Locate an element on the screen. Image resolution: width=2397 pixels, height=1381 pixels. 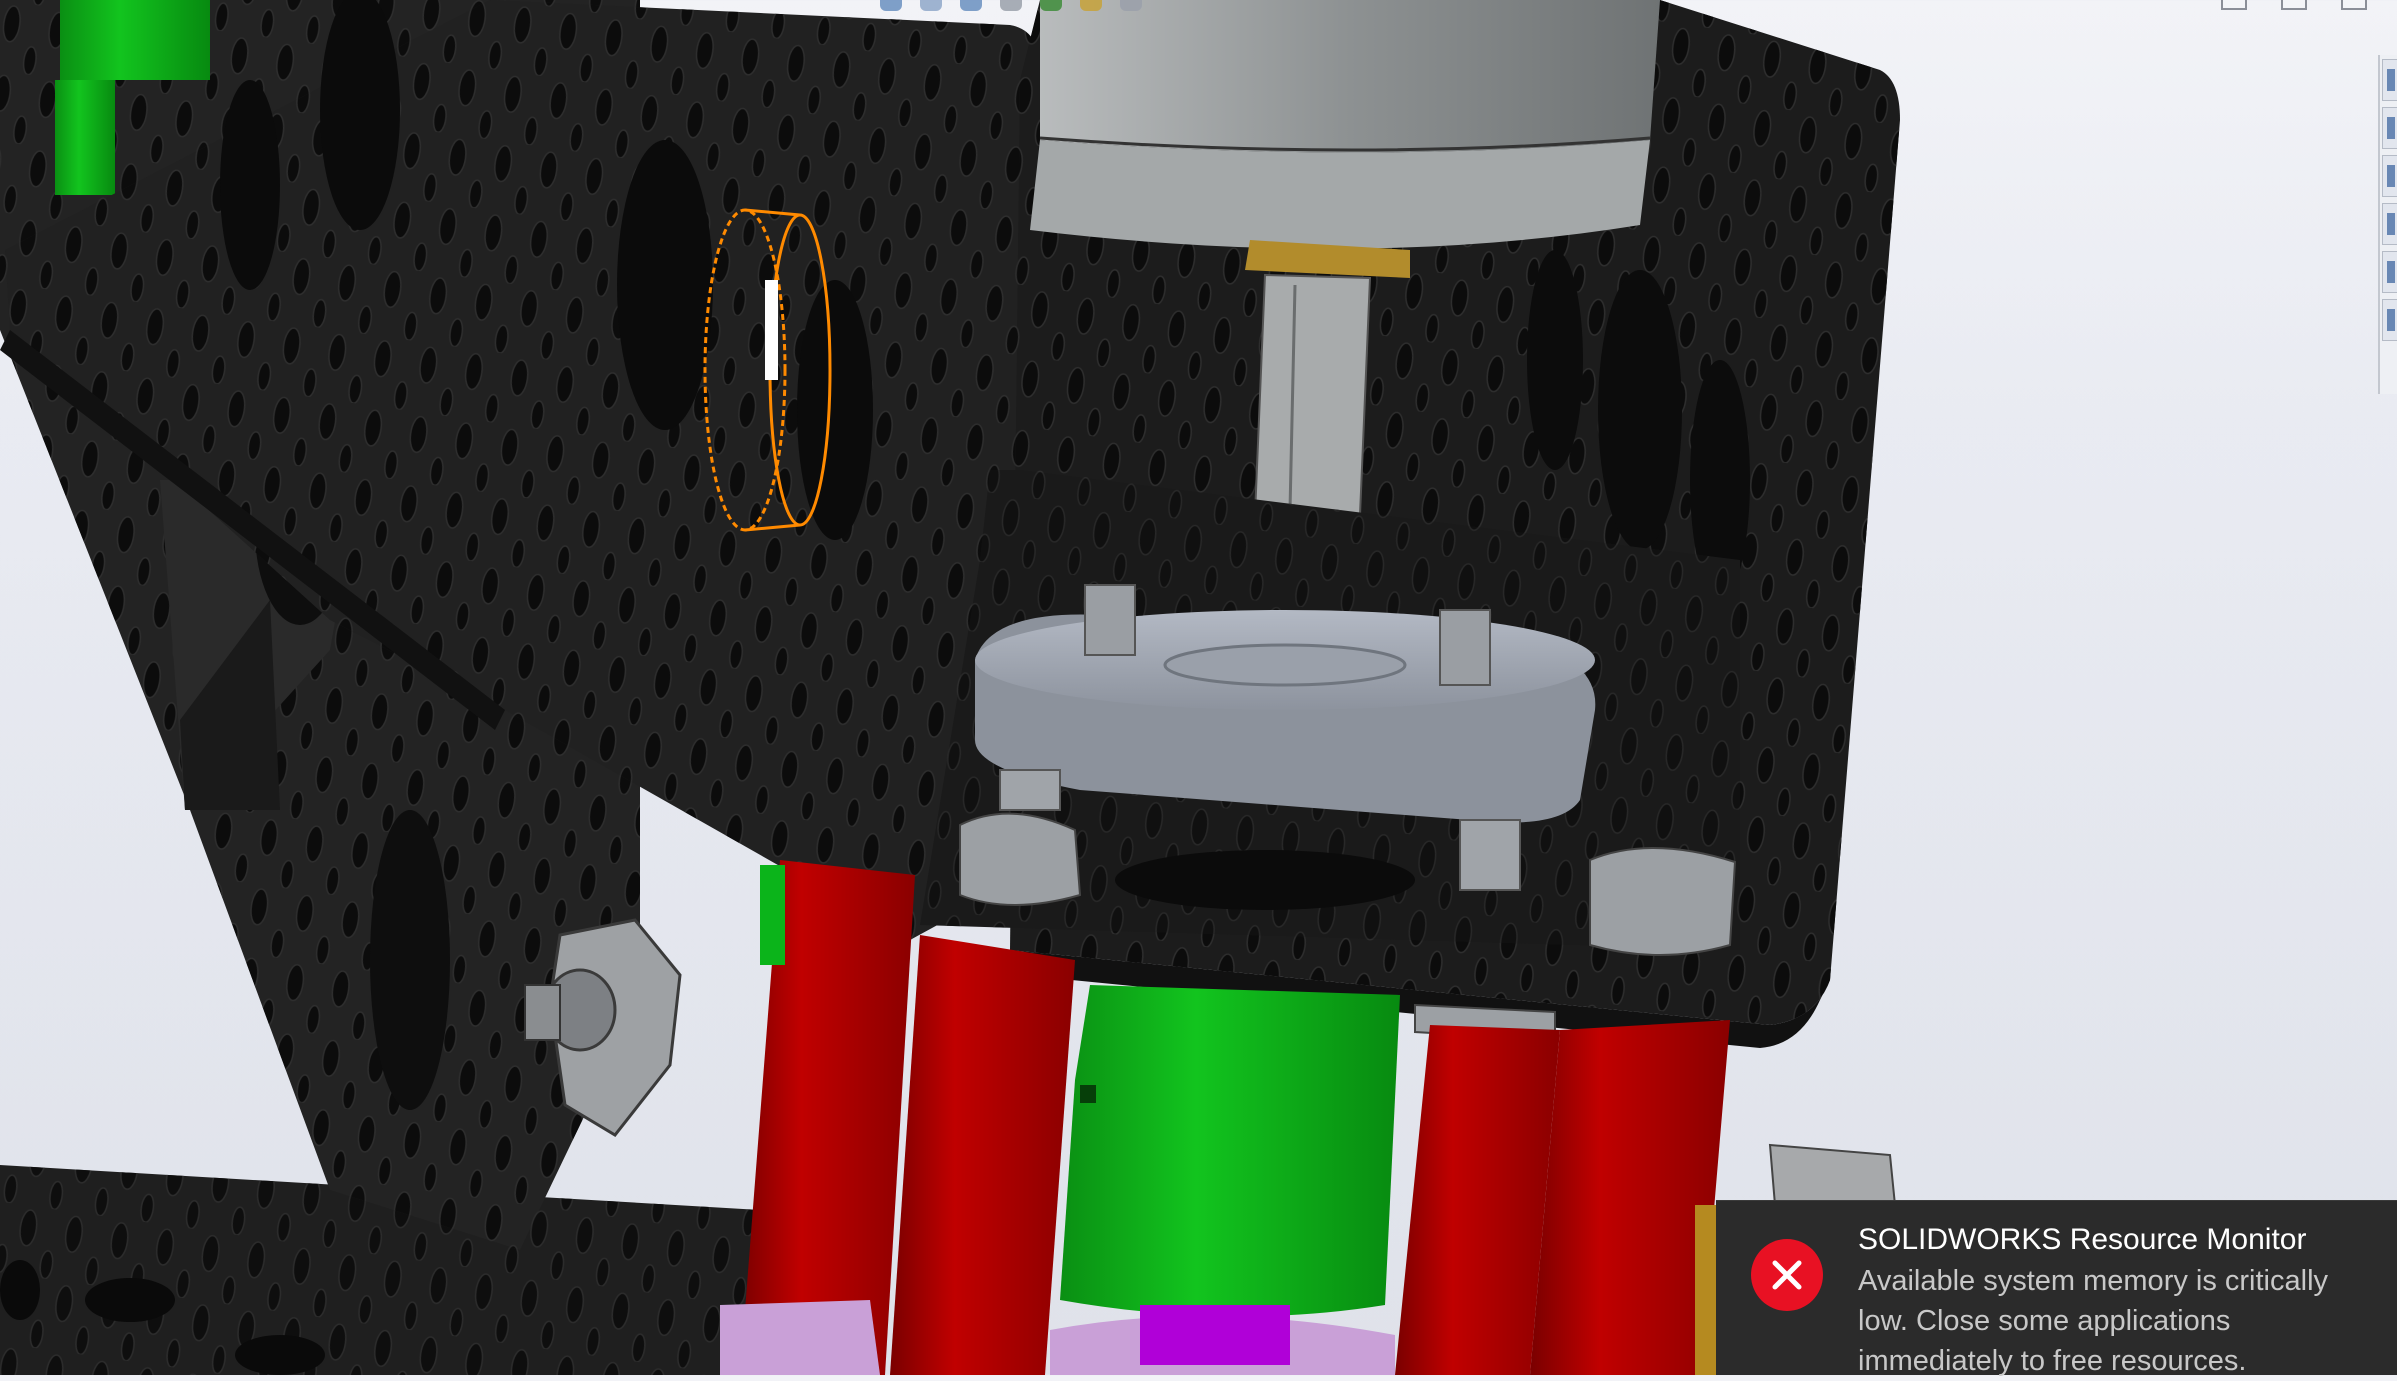
hide-show-icon is located at coordinates (1011, 5).